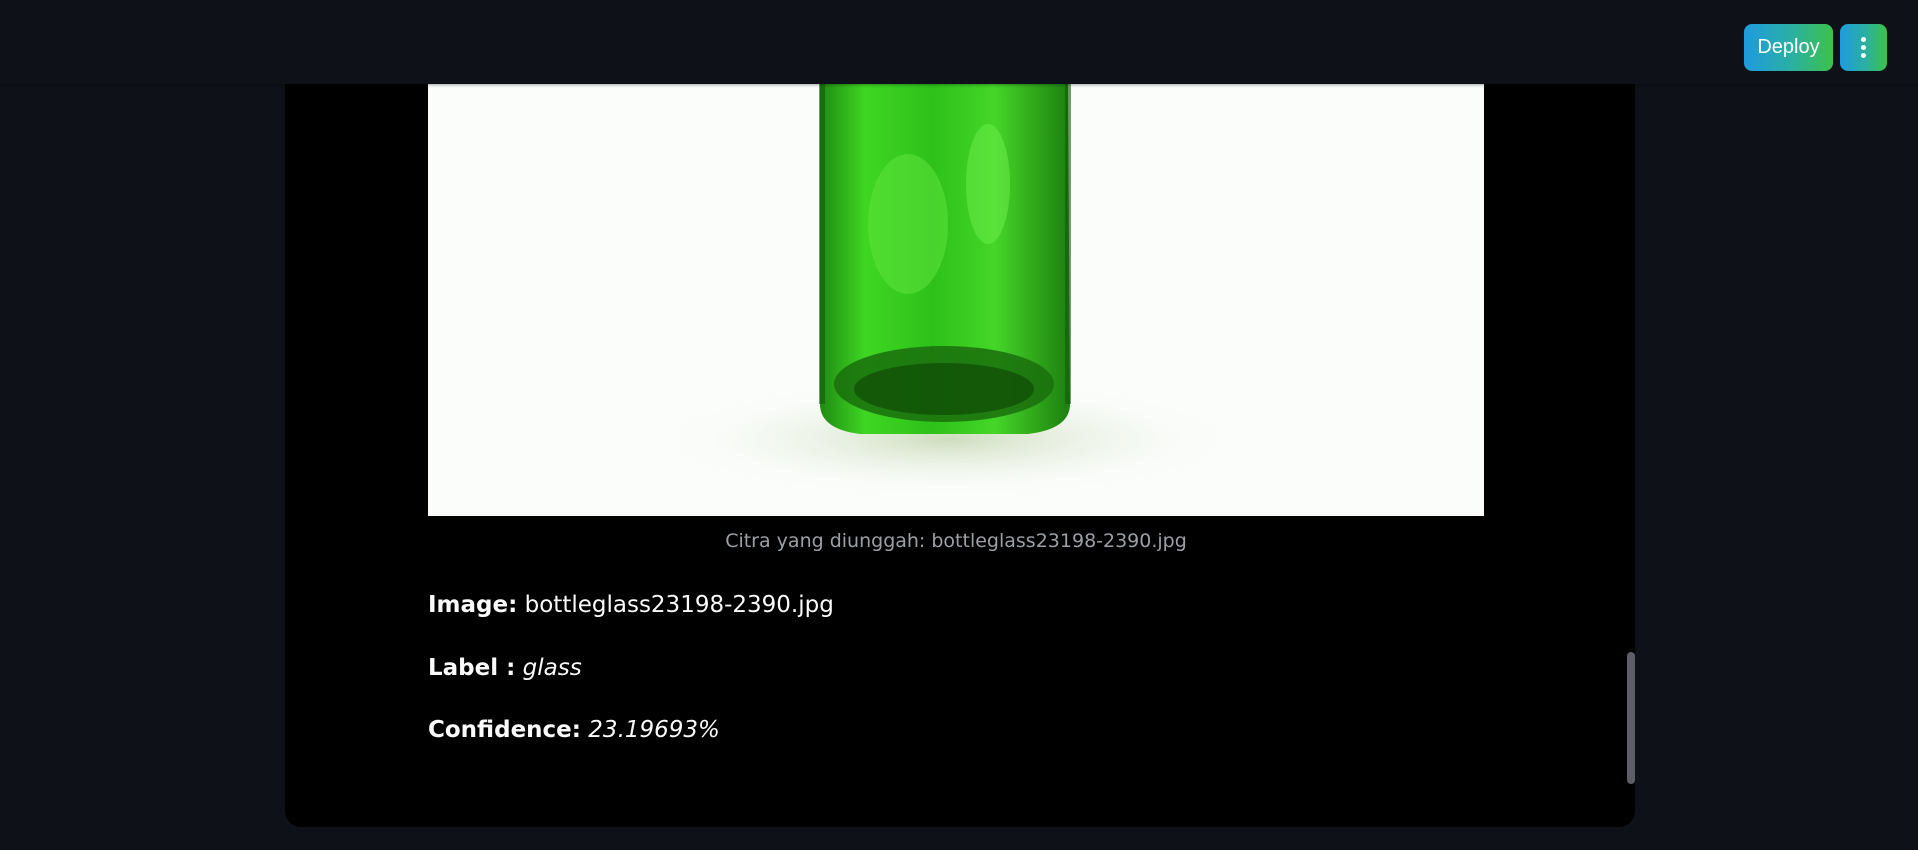 This screenshot has width=1918, height=850. Describe the element at coordinates (679, 605) in the screenshot. I see `image-value: bottleglass23198-2390.jpg` at that location.